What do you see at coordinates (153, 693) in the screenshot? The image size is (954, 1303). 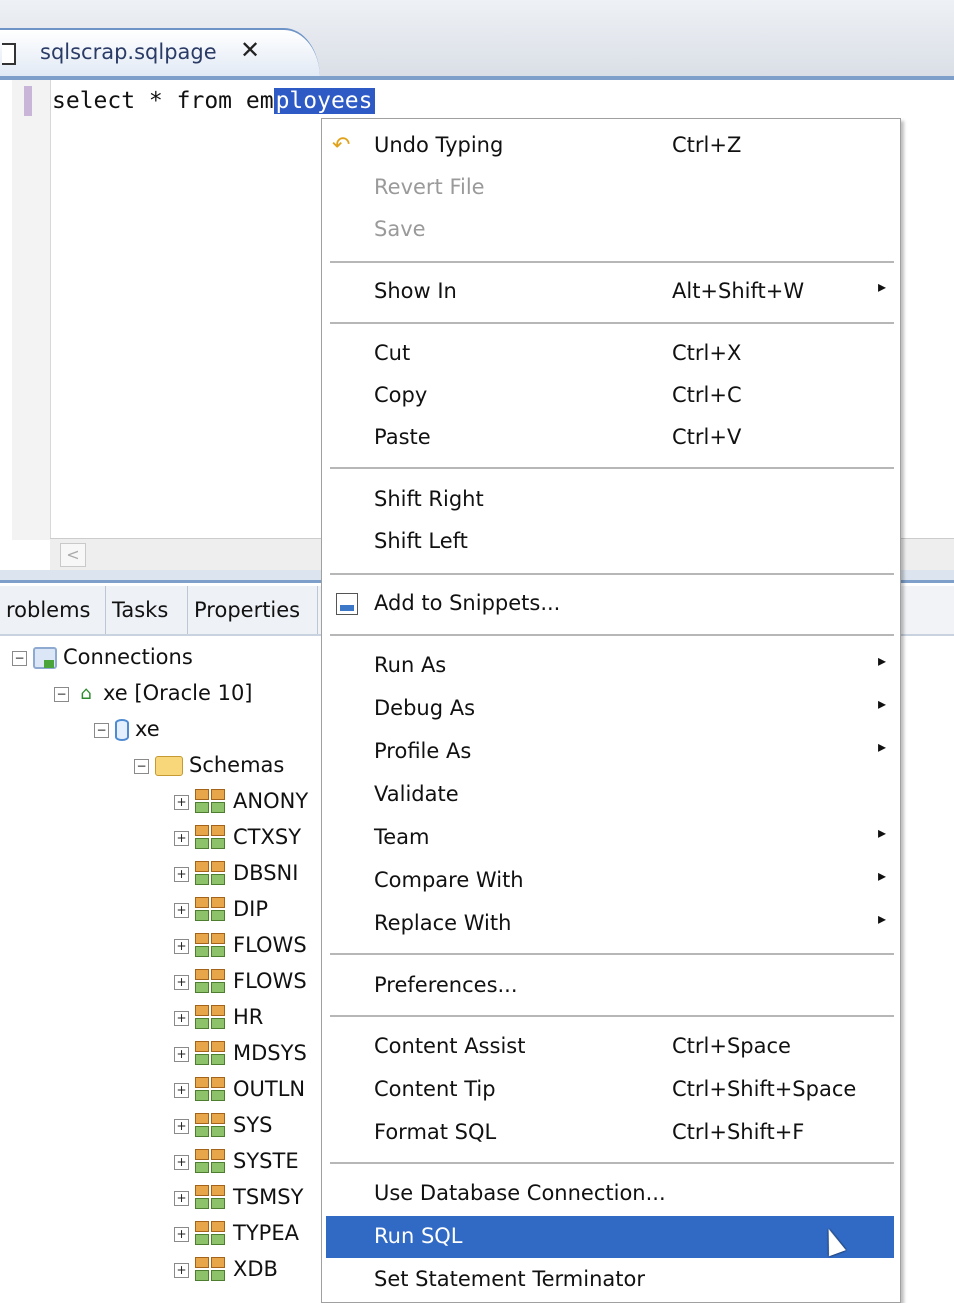 I see `tree-item-connection: − ⌂ xe [Oracle 10]` at bounding box center [153, 693].